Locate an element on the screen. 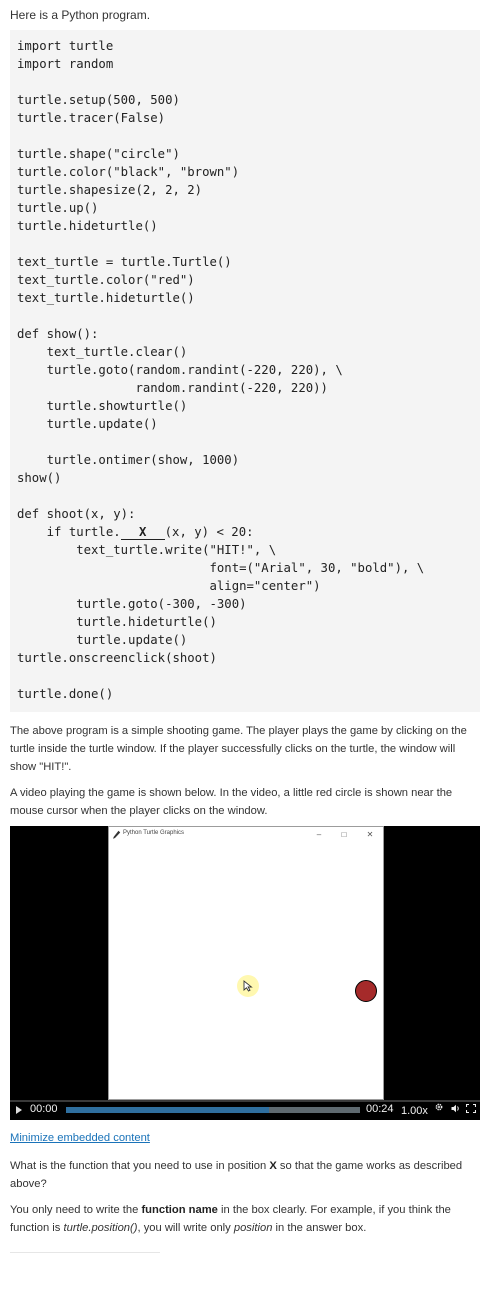 The image size is (482, 1294). code-line: text_turtle.color("red") is located at coordinates (106, 280).